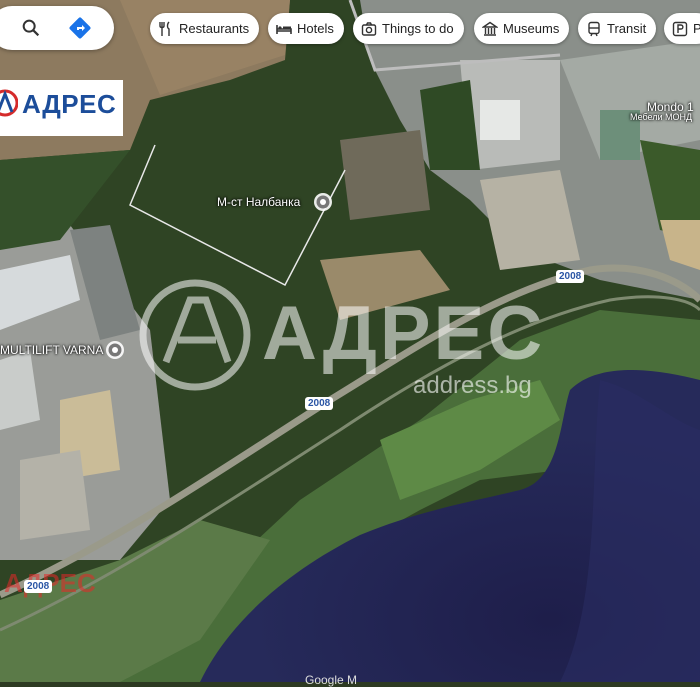 The height and width of the screenshot is (687, 700). I want to click on chip-transit: Transit, so click(617, 28).